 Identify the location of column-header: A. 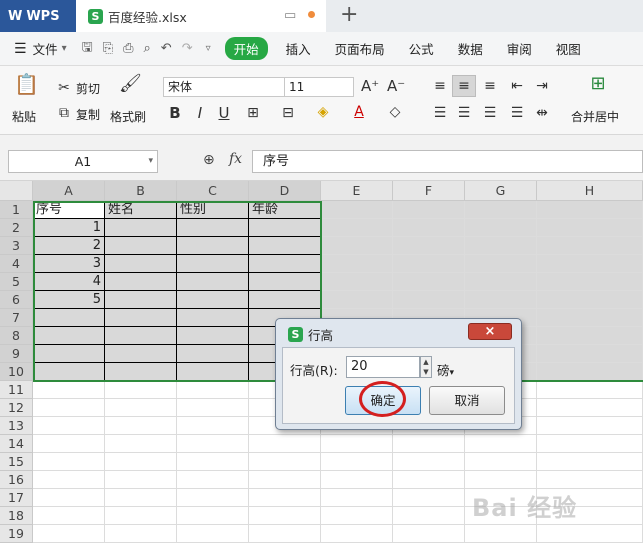
(69, 191).